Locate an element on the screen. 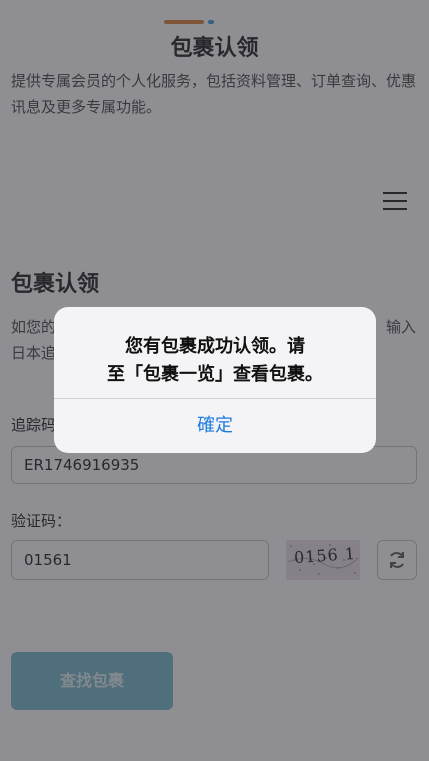 This screenshot has height=761, width=429. alert-dialog: 您有包裹成功认领。请 至「包裹一览」查看包裹。 確定 is located at coordinates (215, 380).